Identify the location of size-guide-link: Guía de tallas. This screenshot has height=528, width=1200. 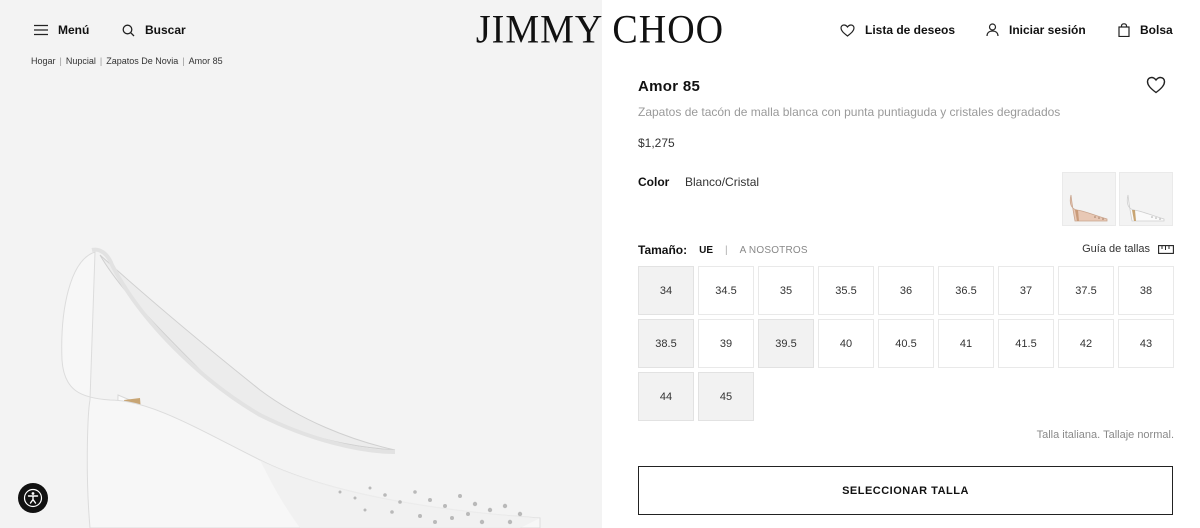
(1128, 249).